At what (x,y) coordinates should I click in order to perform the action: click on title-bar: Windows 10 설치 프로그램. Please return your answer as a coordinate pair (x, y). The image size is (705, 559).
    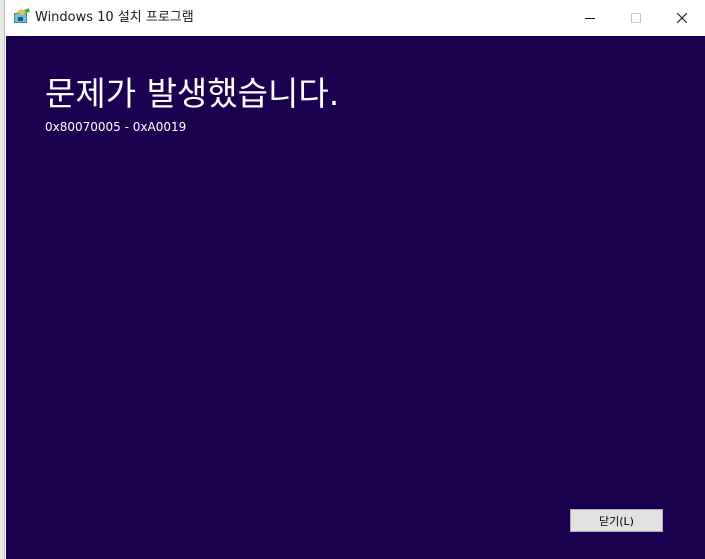
    Looking at the image, I should click on (355, 18).